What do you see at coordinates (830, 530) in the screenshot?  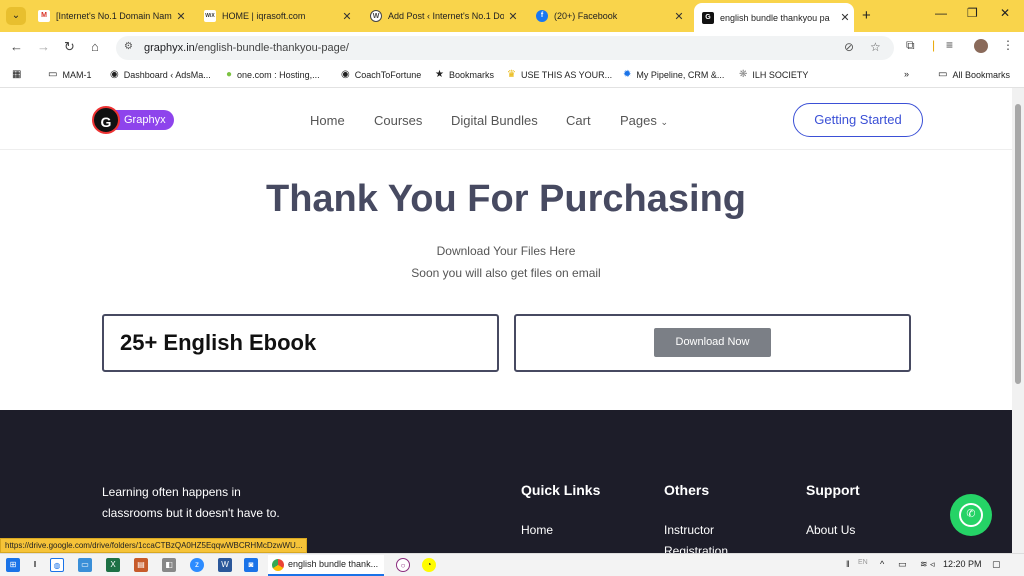 I see `footer-link-about-us: About Us` at bounding box center [830, 530].